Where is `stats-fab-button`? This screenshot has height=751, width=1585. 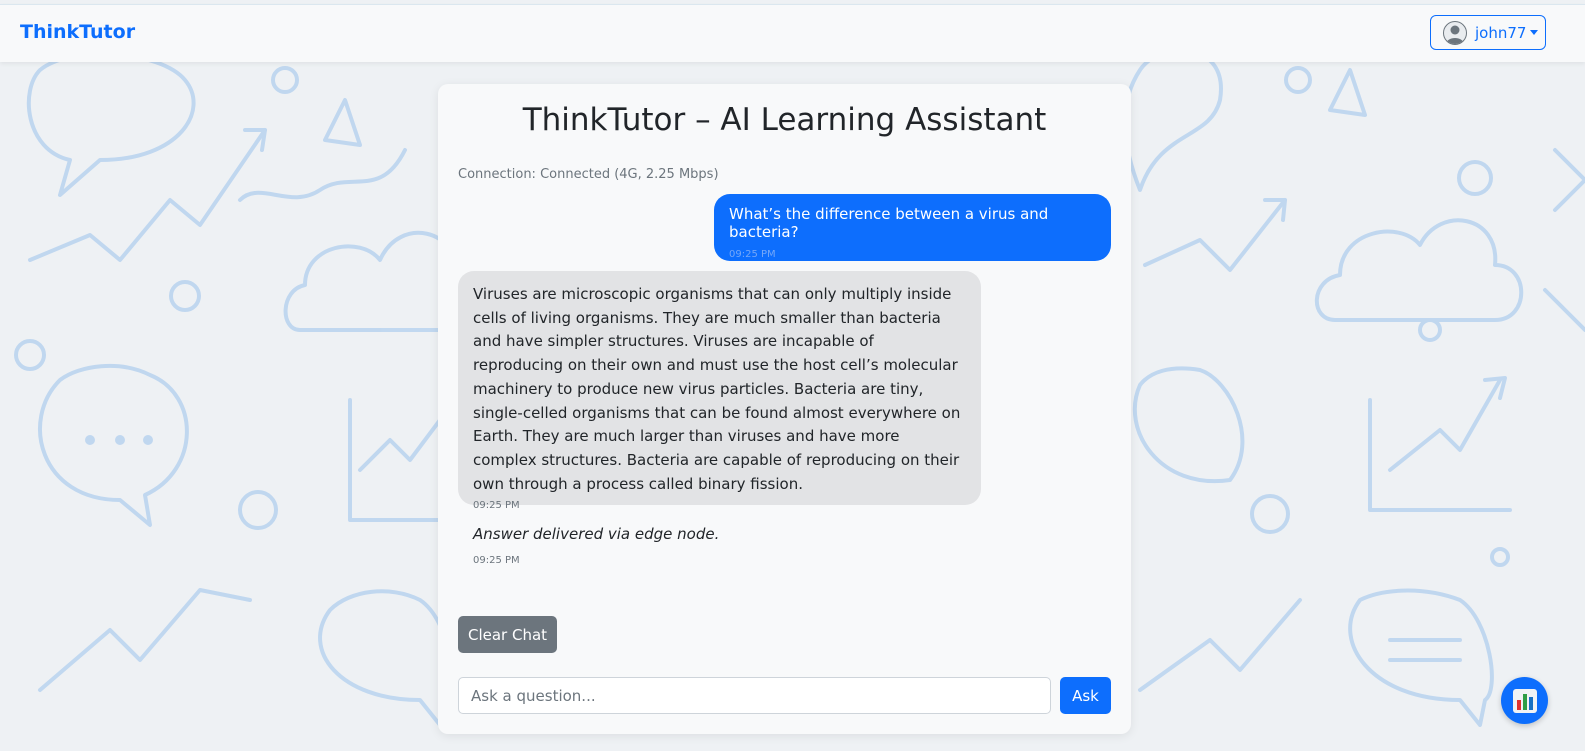 stats-fab-button is located at coordinates (1524, 700).